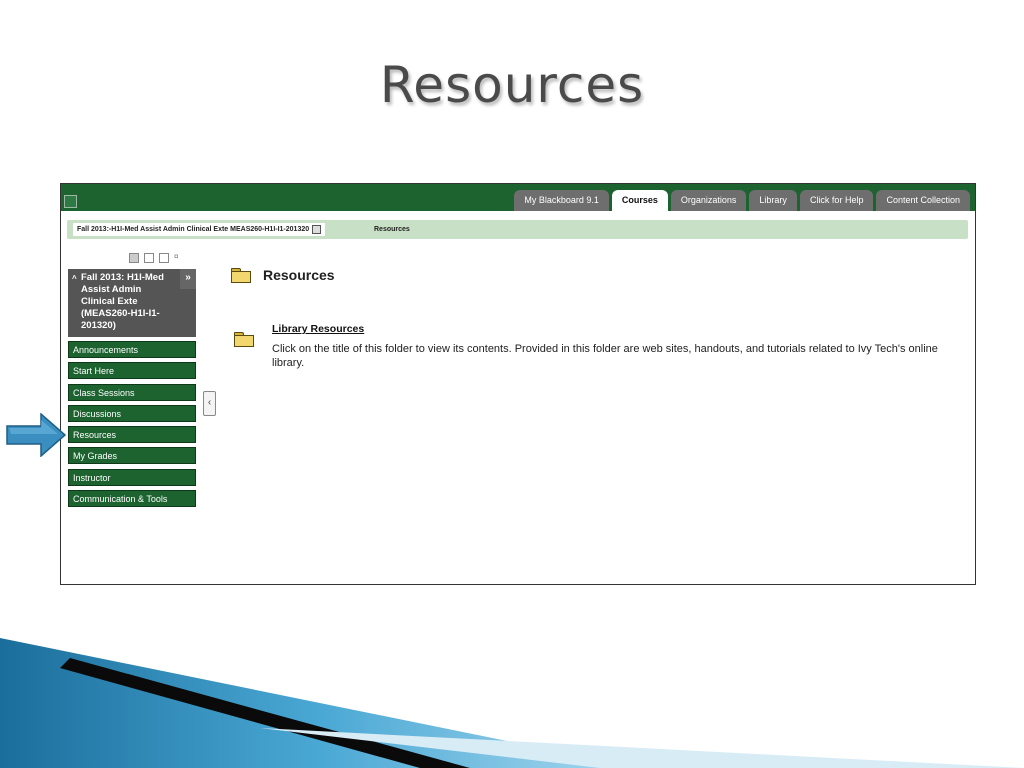  What do you see at coordinates (74, 279) in the screenshot?
I see `caret-up-icon: ^` at bounding box center [74, 279].